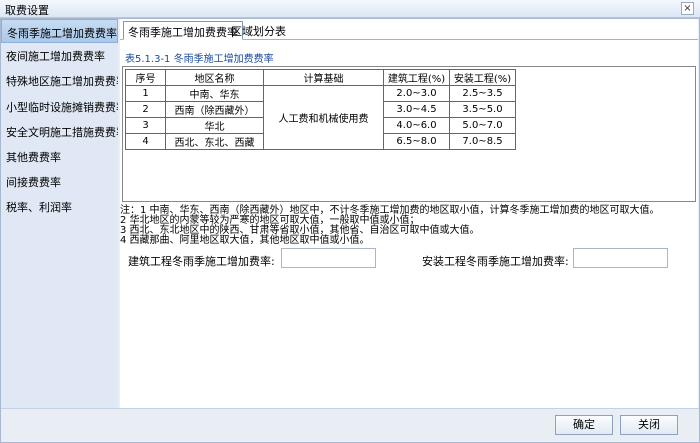 The height and width of the screenshot is (443, 700). What do you see at coordinates (145, 77) in the screenshot?
I see `header-no: 序号` at bounding box center [145, 77].